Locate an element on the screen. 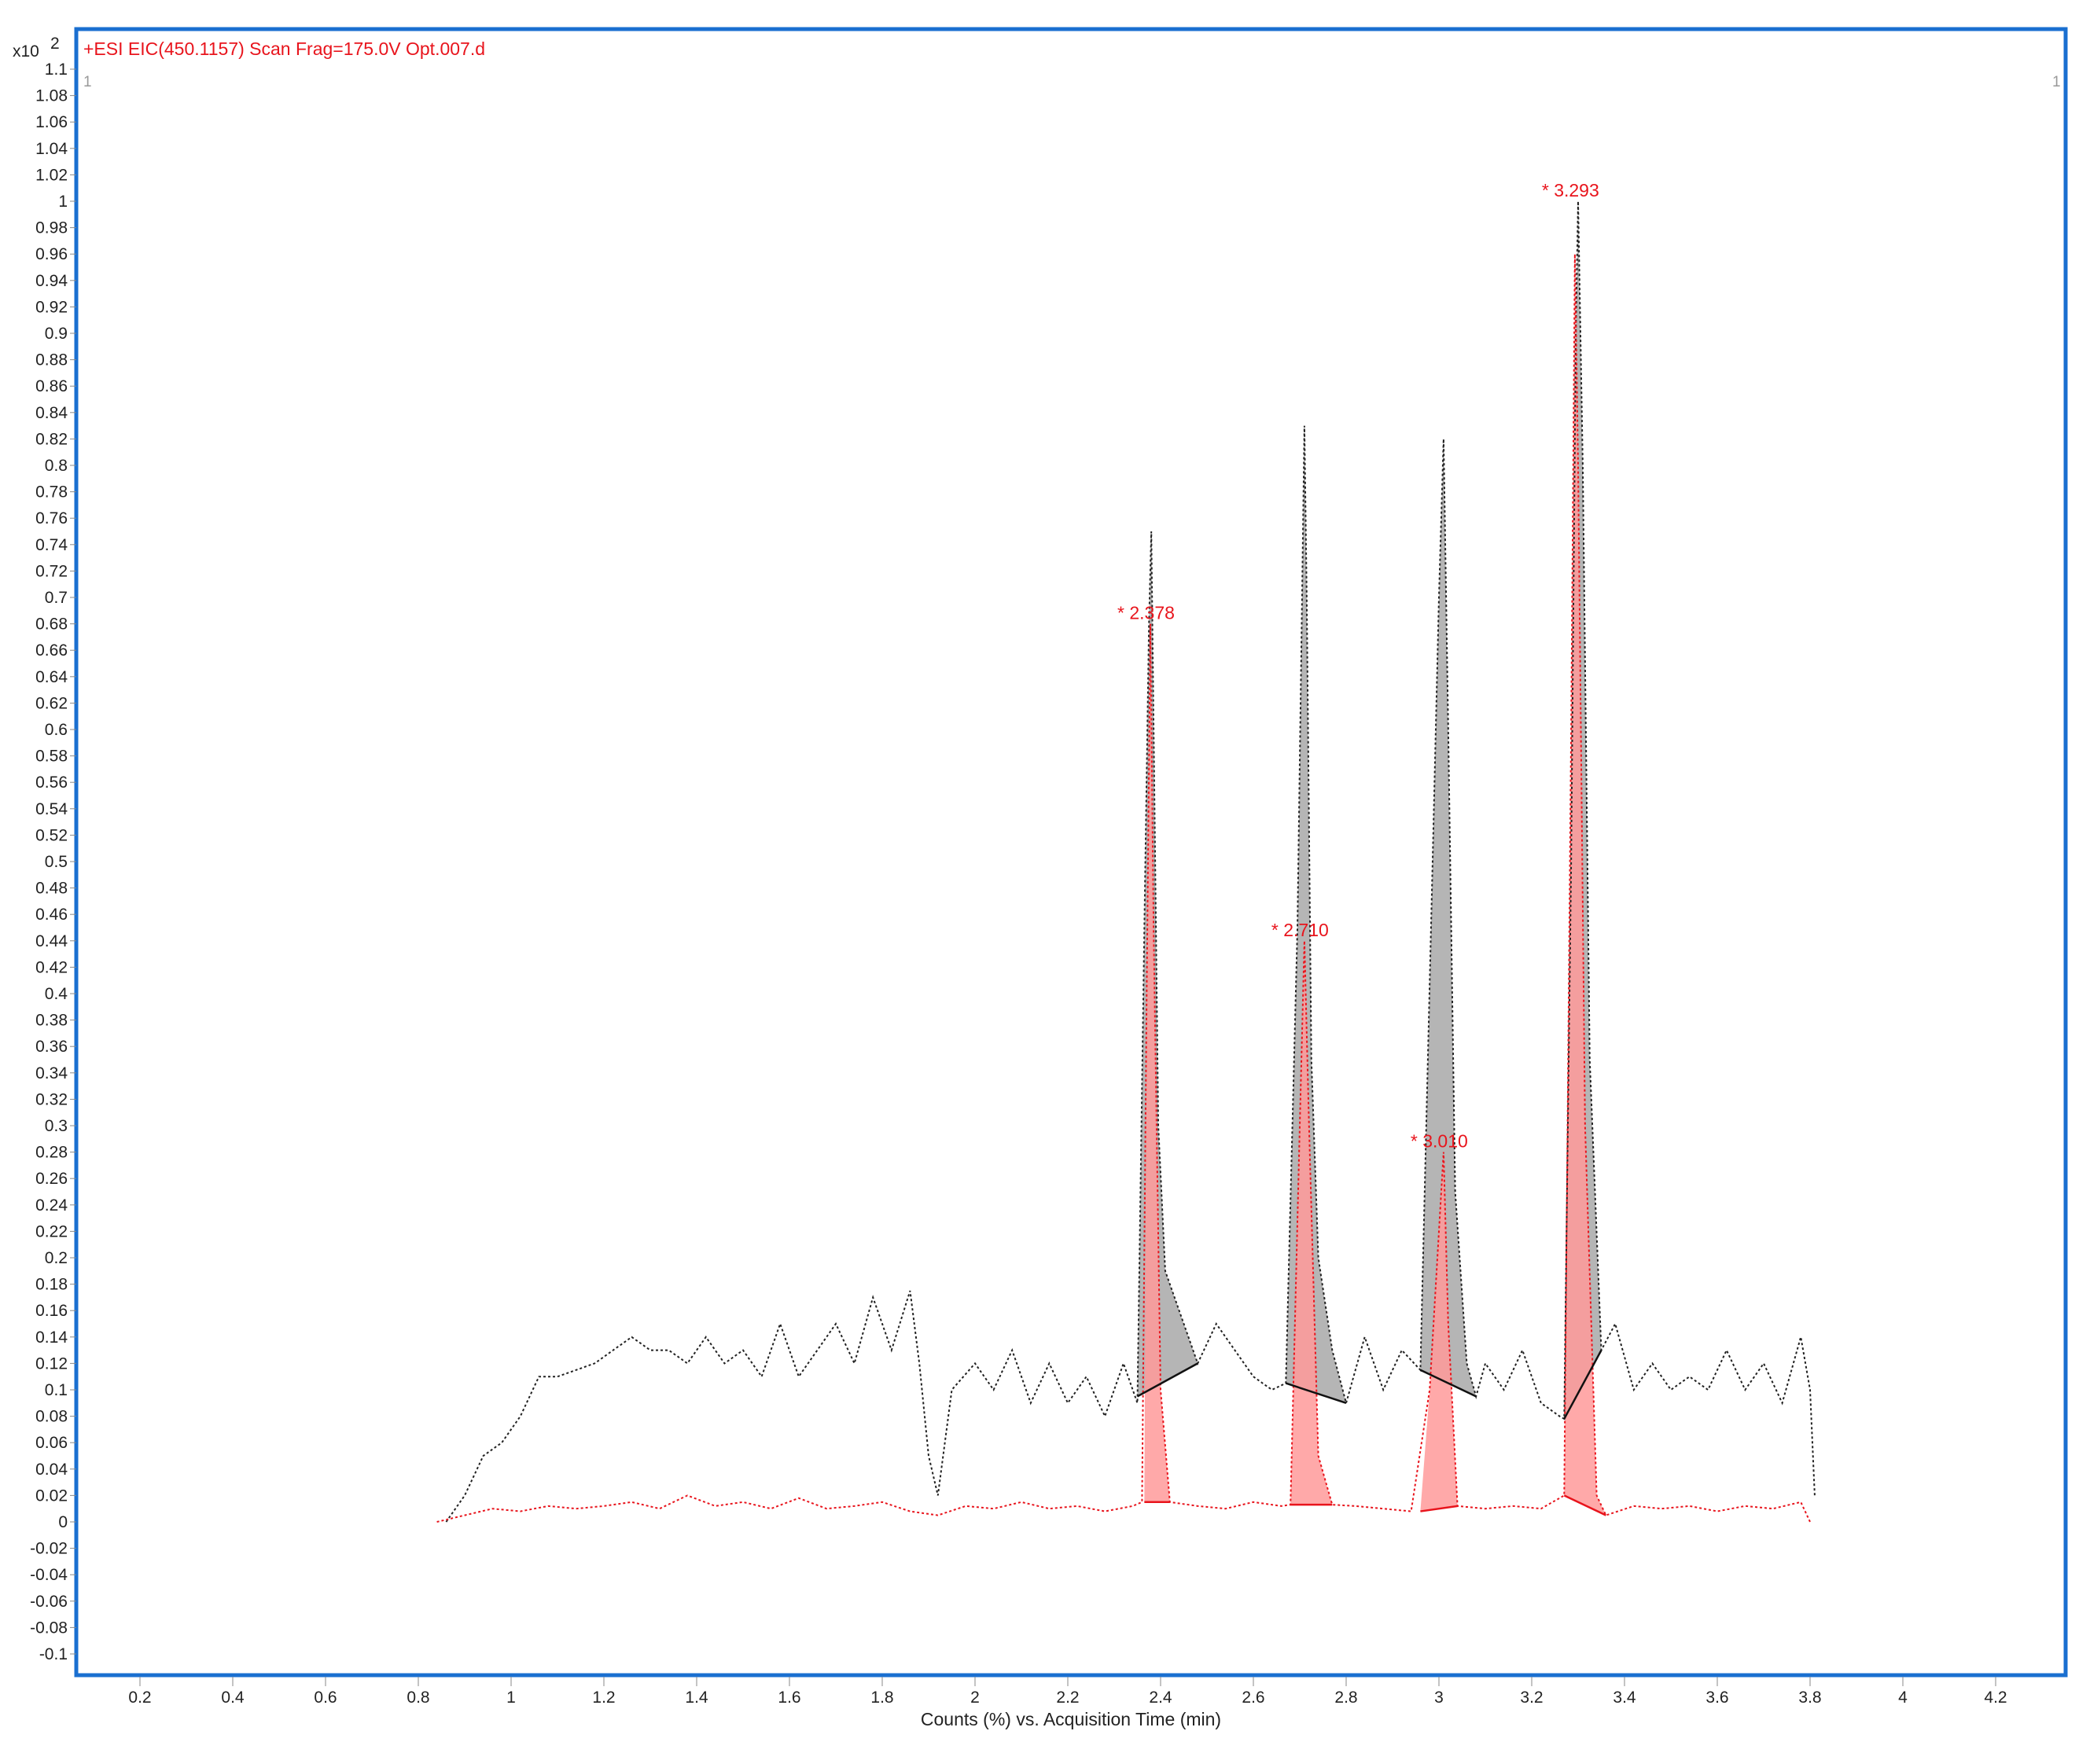 Image resolution: width=2090 pixels, height=1764 pixels. y-tick-label: 1.02 is located at coordinates (51, 175).